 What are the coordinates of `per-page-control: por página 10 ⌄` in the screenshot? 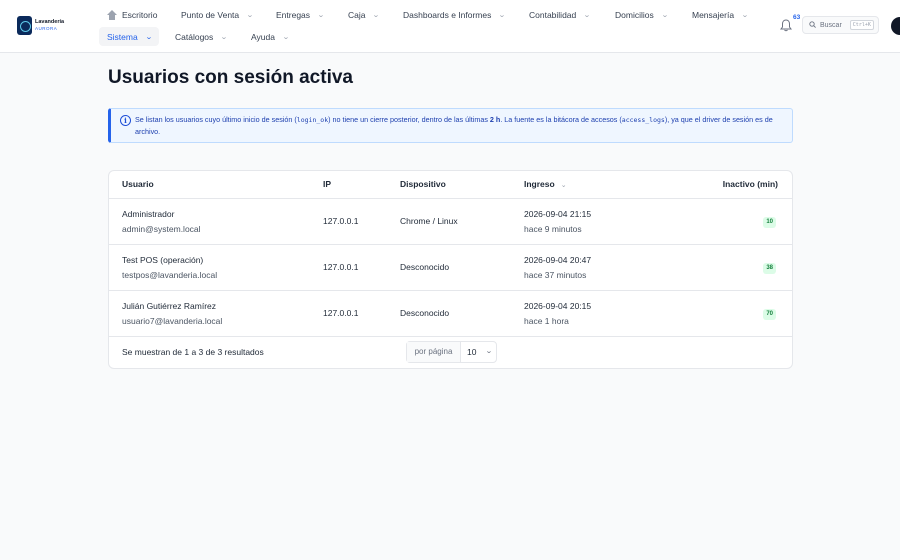 It's located at (451, 352).